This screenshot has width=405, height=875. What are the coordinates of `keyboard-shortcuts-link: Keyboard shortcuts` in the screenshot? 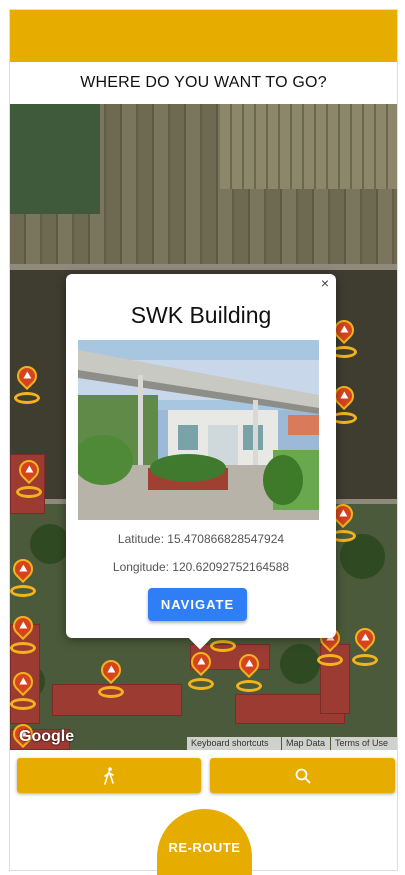 It's located at (234, 743).